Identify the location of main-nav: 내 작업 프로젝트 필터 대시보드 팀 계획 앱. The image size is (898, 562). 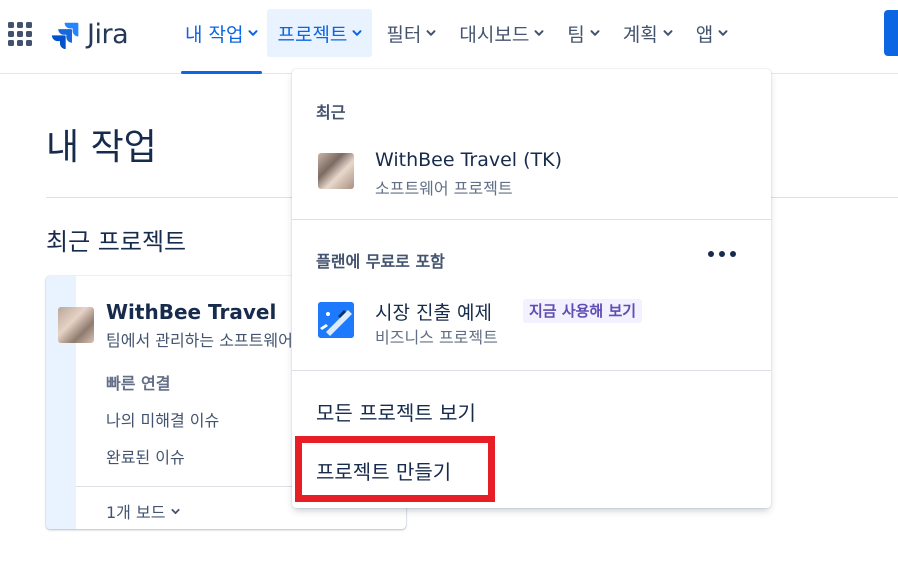
(461, 41).